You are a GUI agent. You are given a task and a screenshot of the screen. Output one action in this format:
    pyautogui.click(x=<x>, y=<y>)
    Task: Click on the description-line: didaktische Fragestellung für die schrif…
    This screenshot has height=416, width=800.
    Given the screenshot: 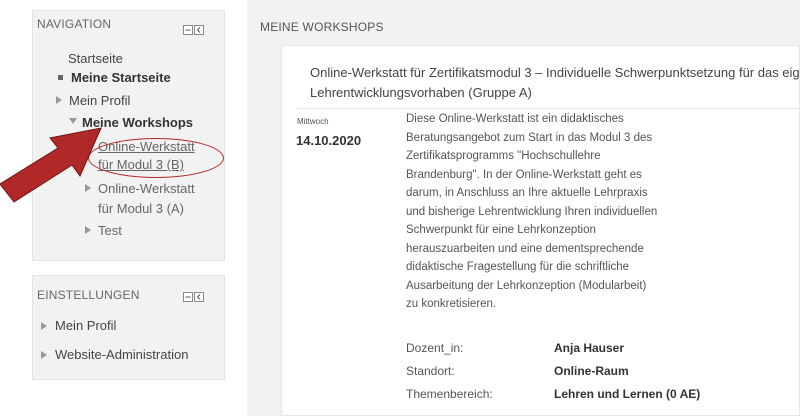 What is the action you would take?
    pyautogui.click(x=518, y=267)
    